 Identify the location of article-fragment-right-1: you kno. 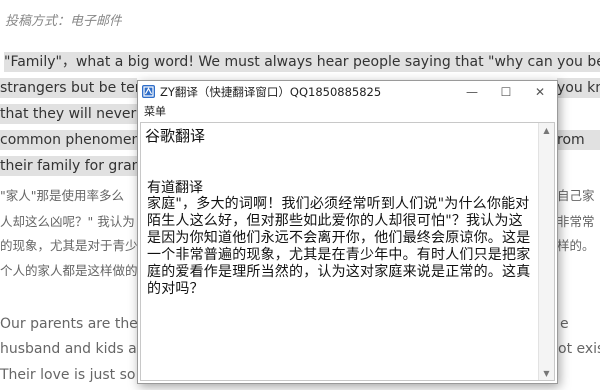
(578, 88).